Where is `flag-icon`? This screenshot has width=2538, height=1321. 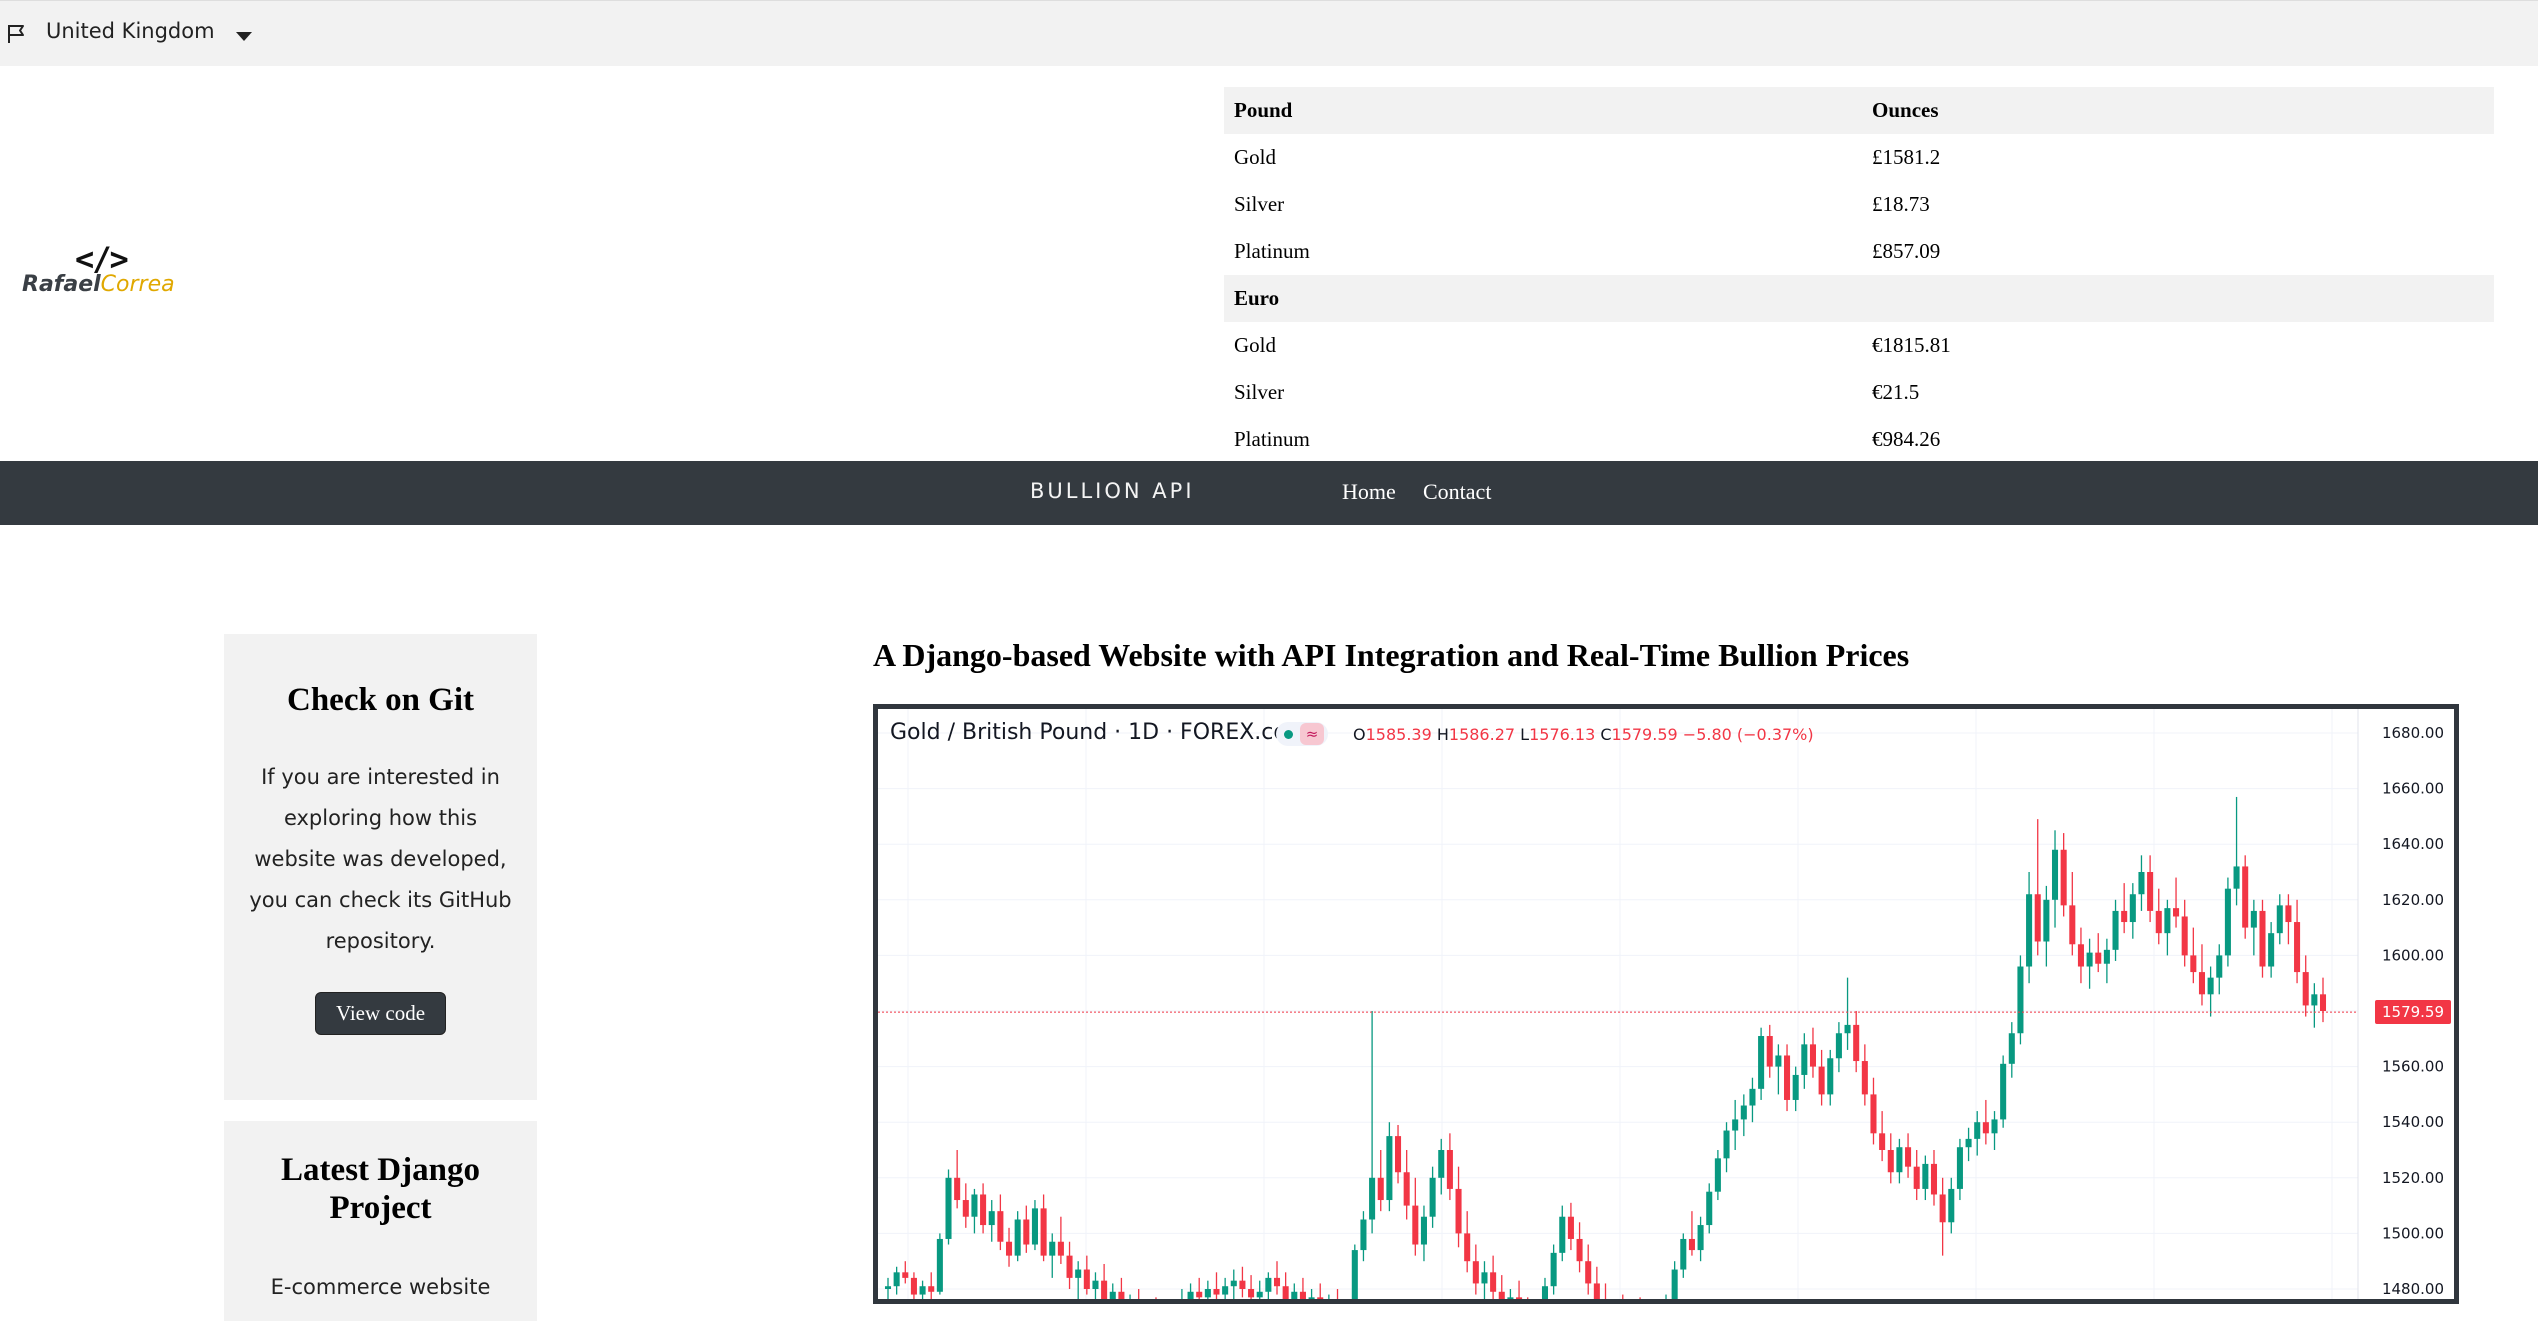
flag-icon is located at coordinates (16, 34).